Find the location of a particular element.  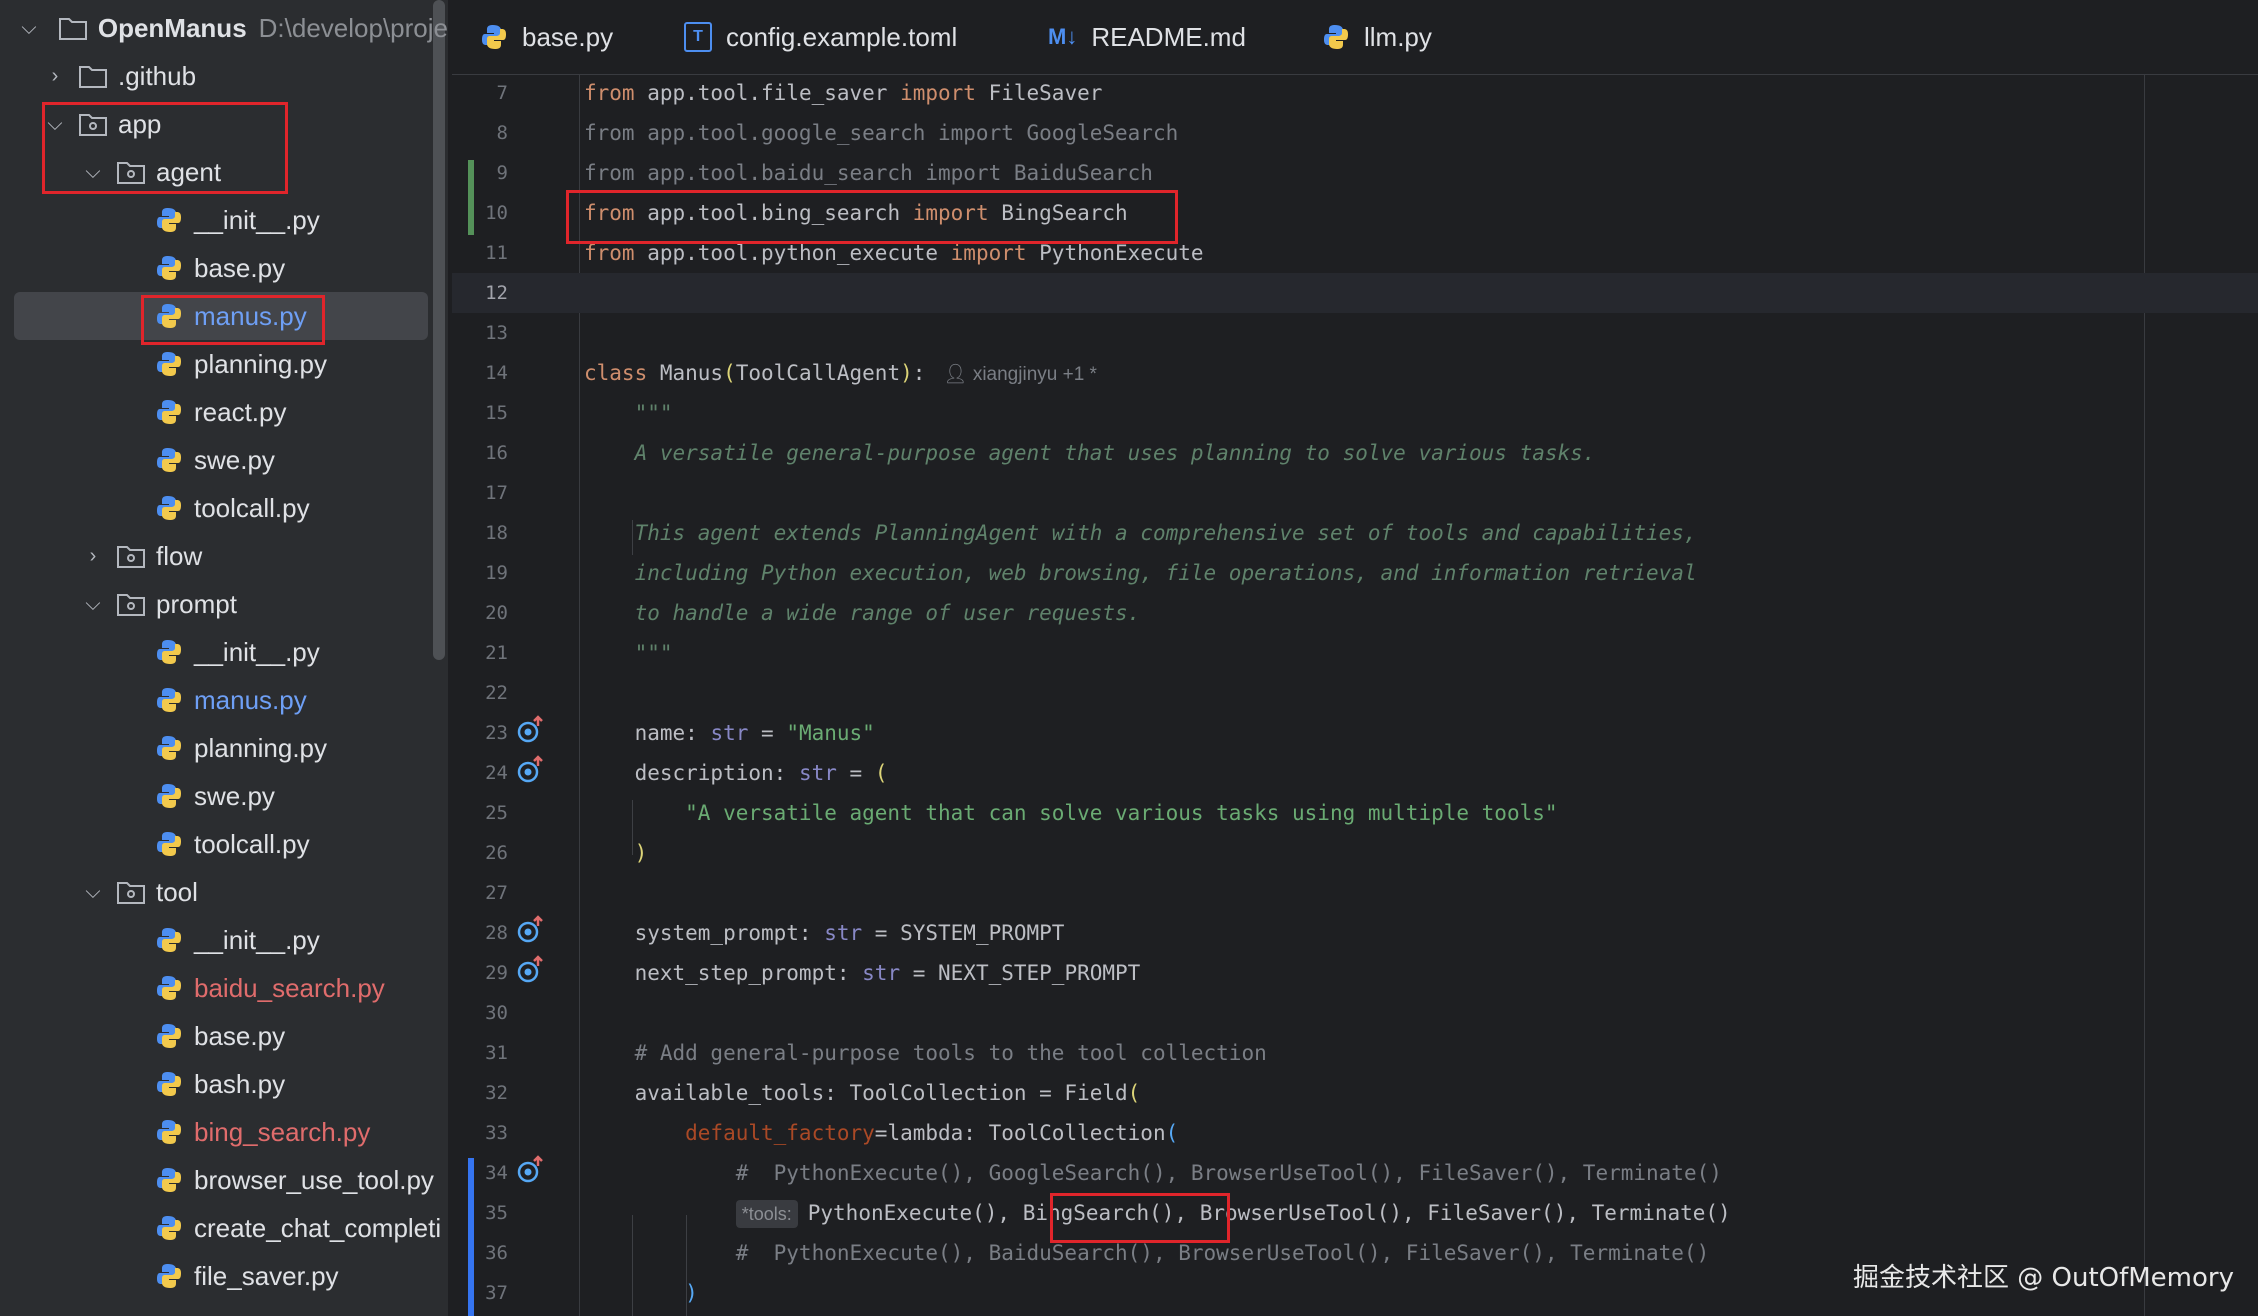

python-file-icon is located at coordinates (169, 1084).